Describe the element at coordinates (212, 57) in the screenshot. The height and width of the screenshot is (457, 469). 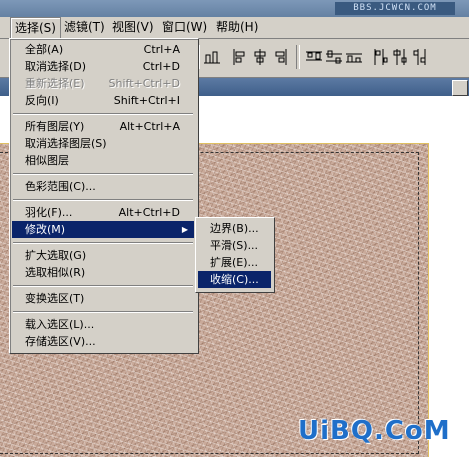
I see `align-bottom-icon` at that location.